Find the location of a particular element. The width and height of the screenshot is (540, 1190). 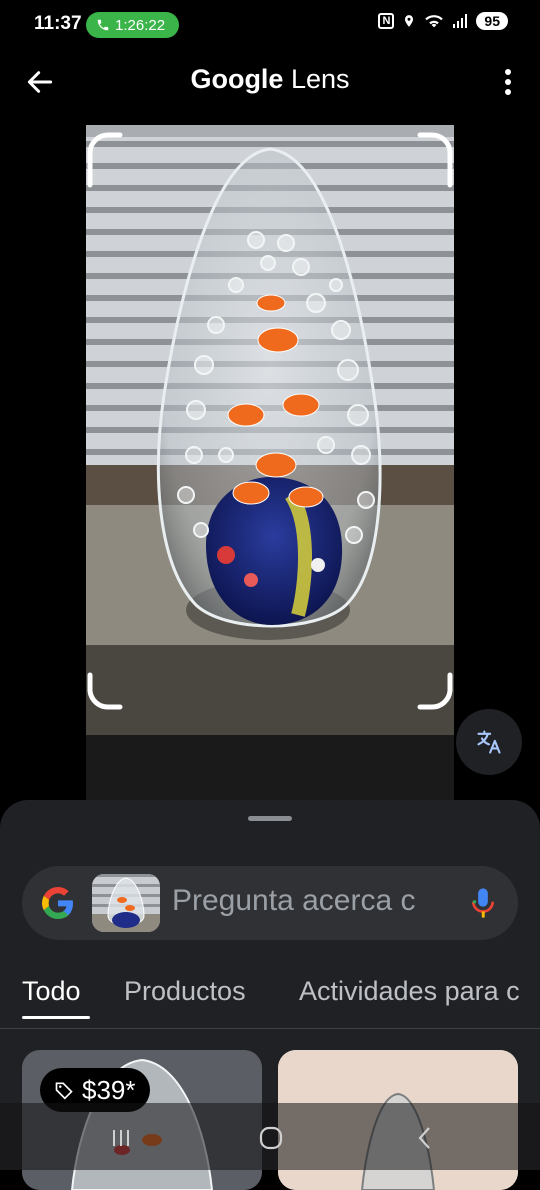

recent-apps-icon is located at coordinates (121, 1138).